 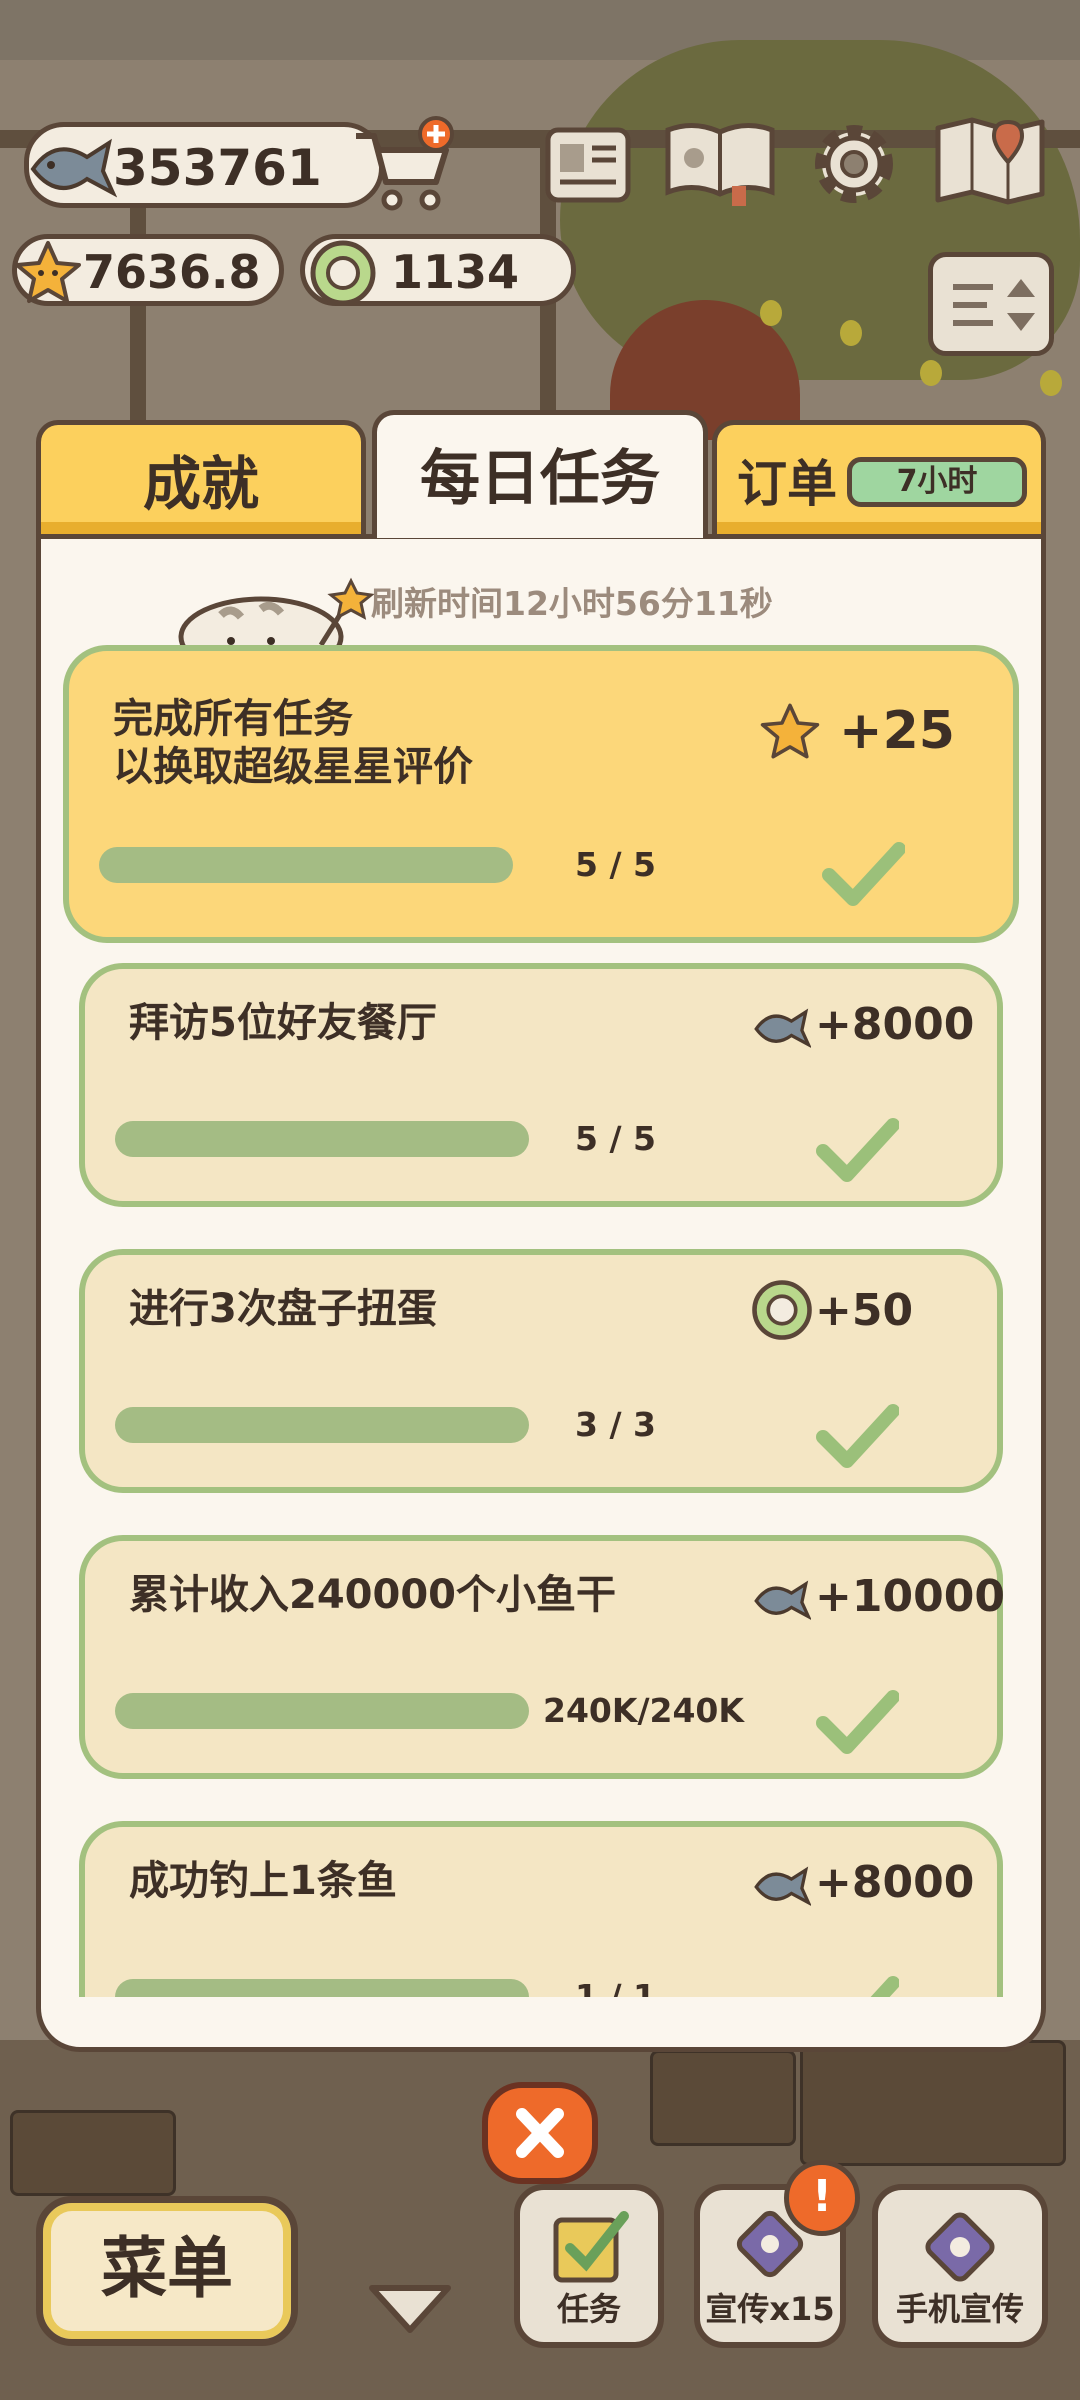 I want to click on task-title: 累计收入240000个小鱼干, so click(x=372, y=1595).